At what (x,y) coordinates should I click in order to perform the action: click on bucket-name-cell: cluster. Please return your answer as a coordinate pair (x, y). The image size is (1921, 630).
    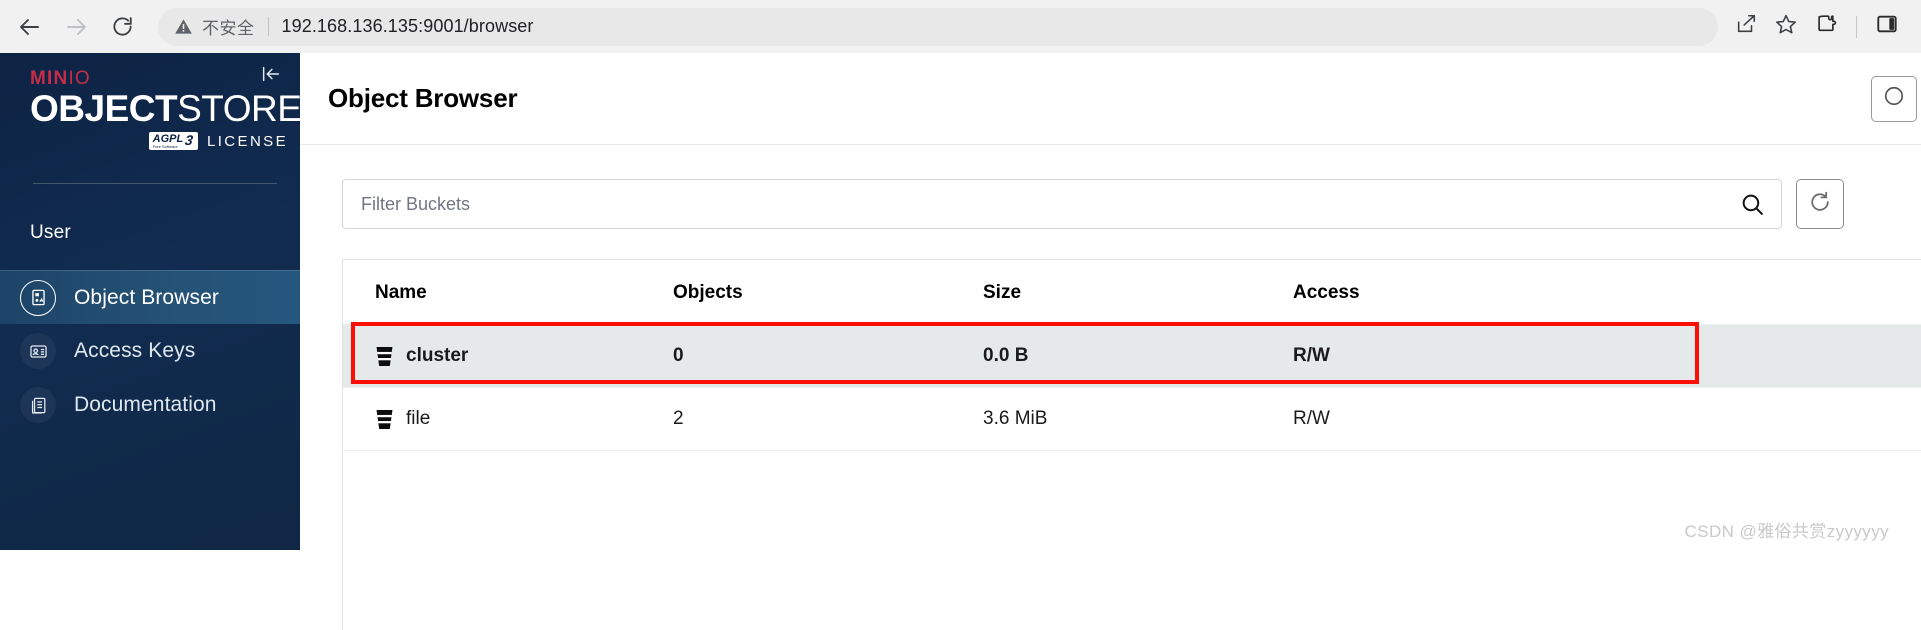
    Looking at the image, I should click on (508, 356).